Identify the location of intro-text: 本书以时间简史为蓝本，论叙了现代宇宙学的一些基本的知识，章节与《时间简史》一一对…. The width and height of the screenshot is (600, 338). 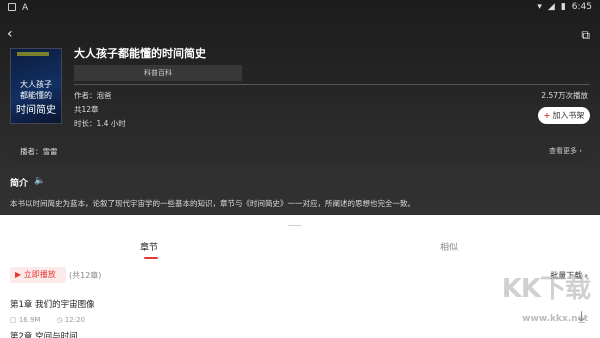
(212, 203).